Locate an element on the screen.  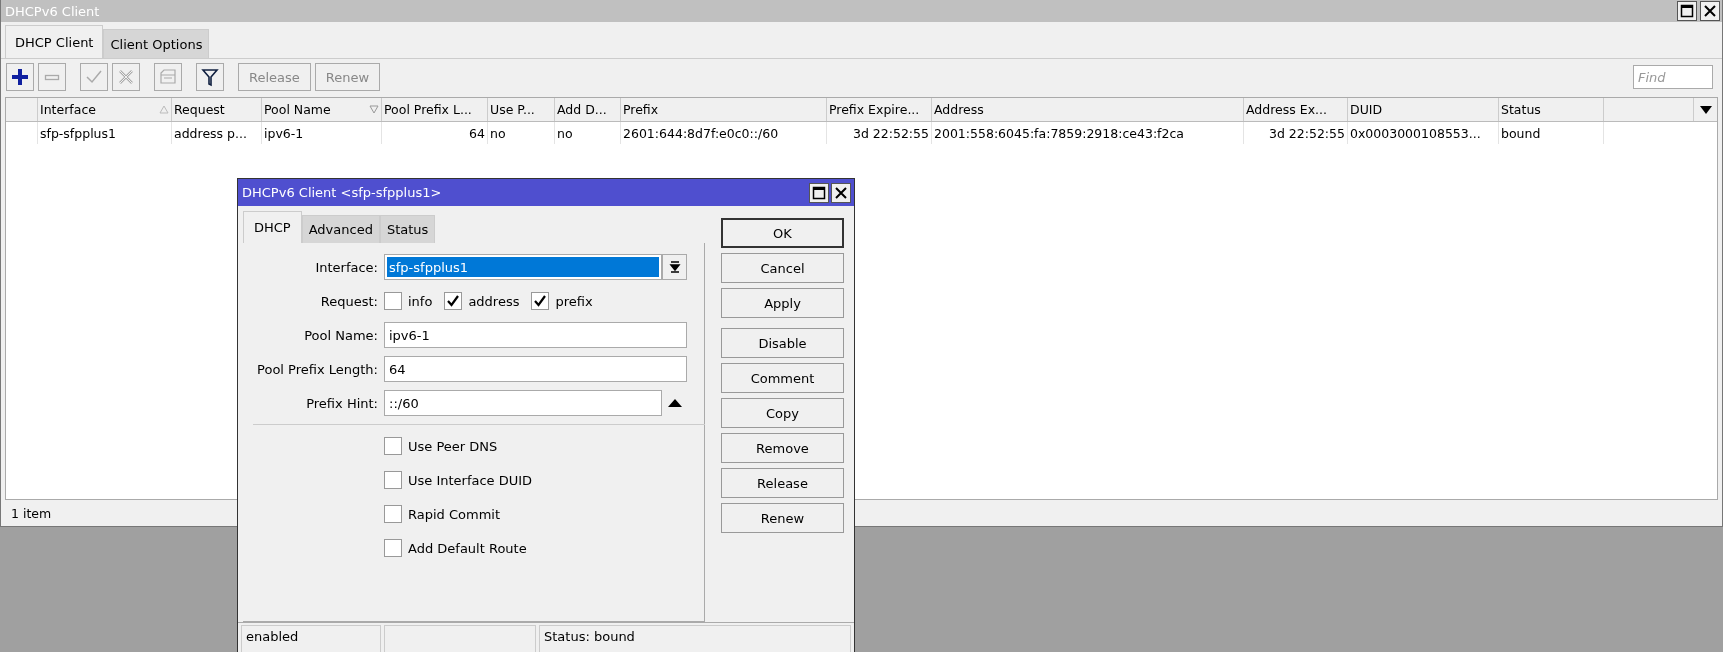
table-cell: ipv6-1 is located at coordinates (322, 133).